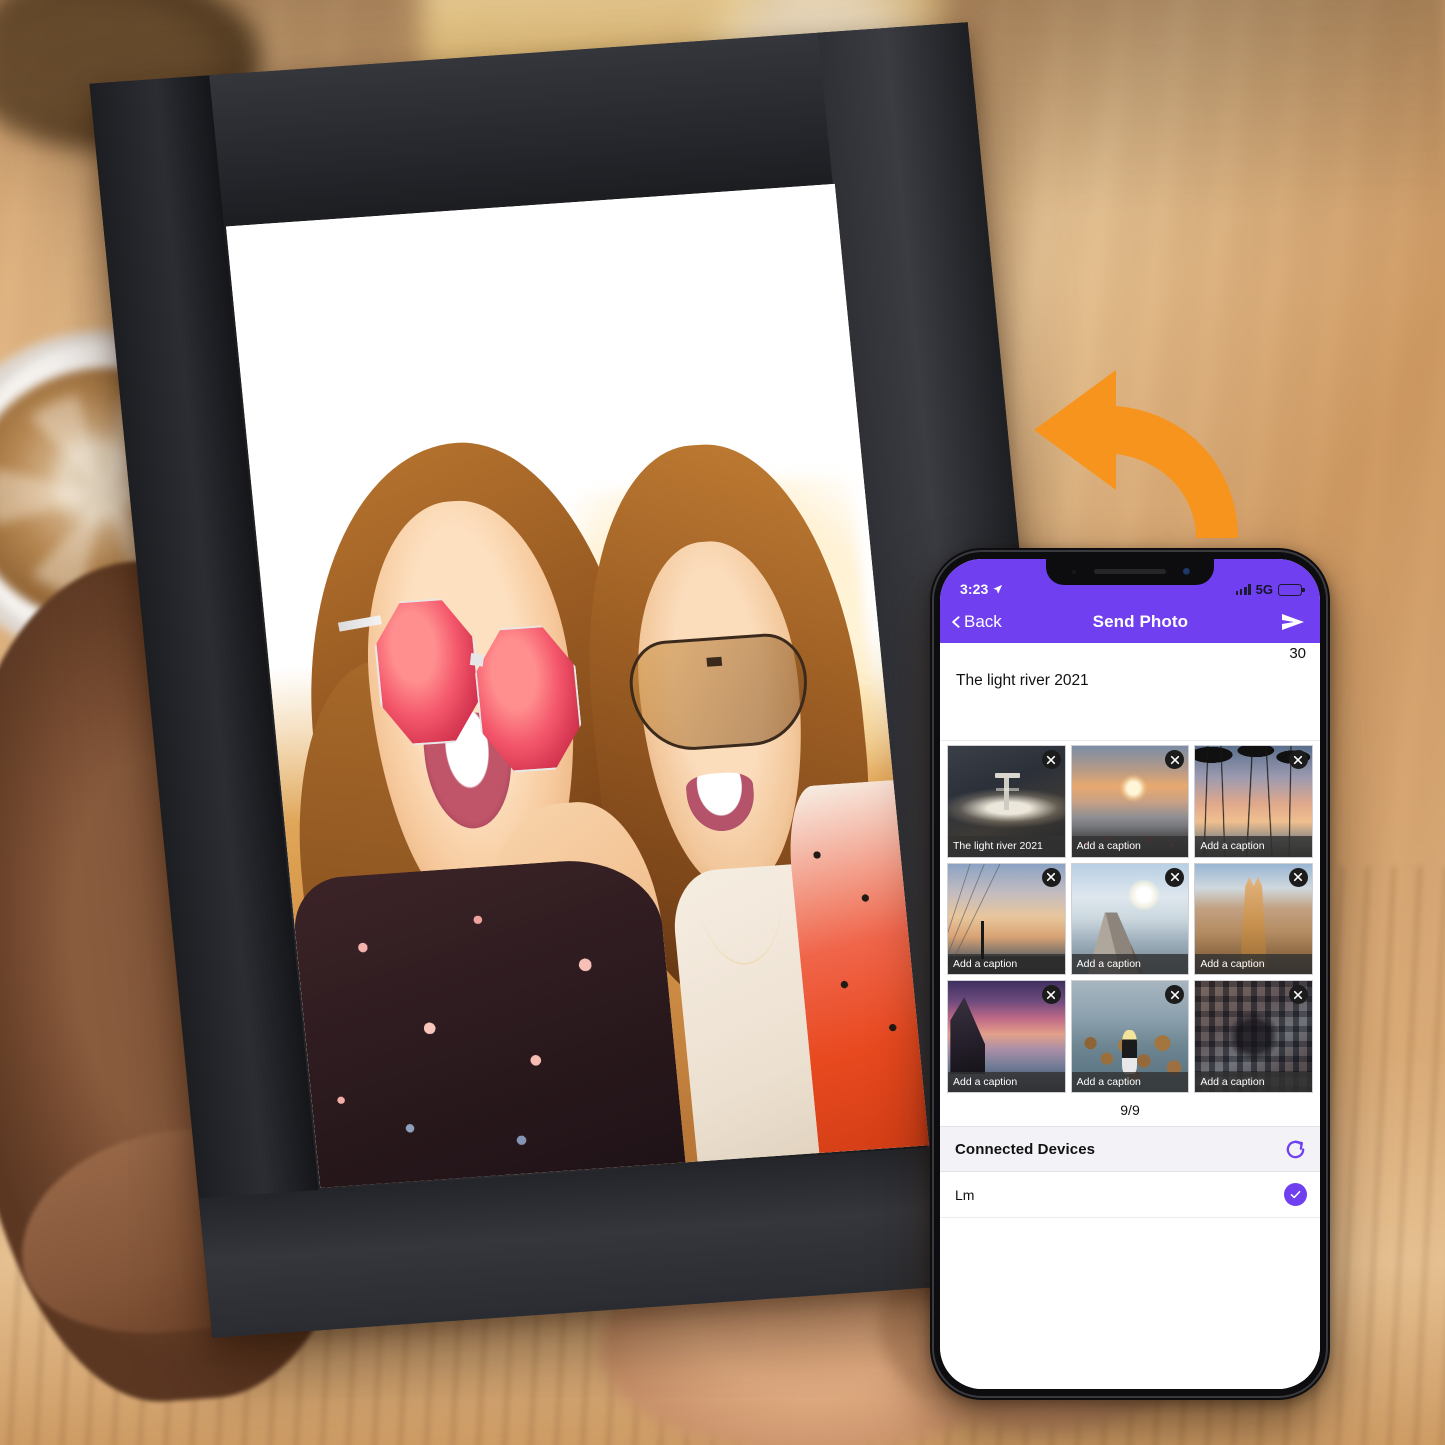 This screenshot has height=1445, width=1445. What do you see at coordinates (1006, 801) in the screenshot?
I see `photo-cell: The light river 2021` at bounding box center [1006, 801].